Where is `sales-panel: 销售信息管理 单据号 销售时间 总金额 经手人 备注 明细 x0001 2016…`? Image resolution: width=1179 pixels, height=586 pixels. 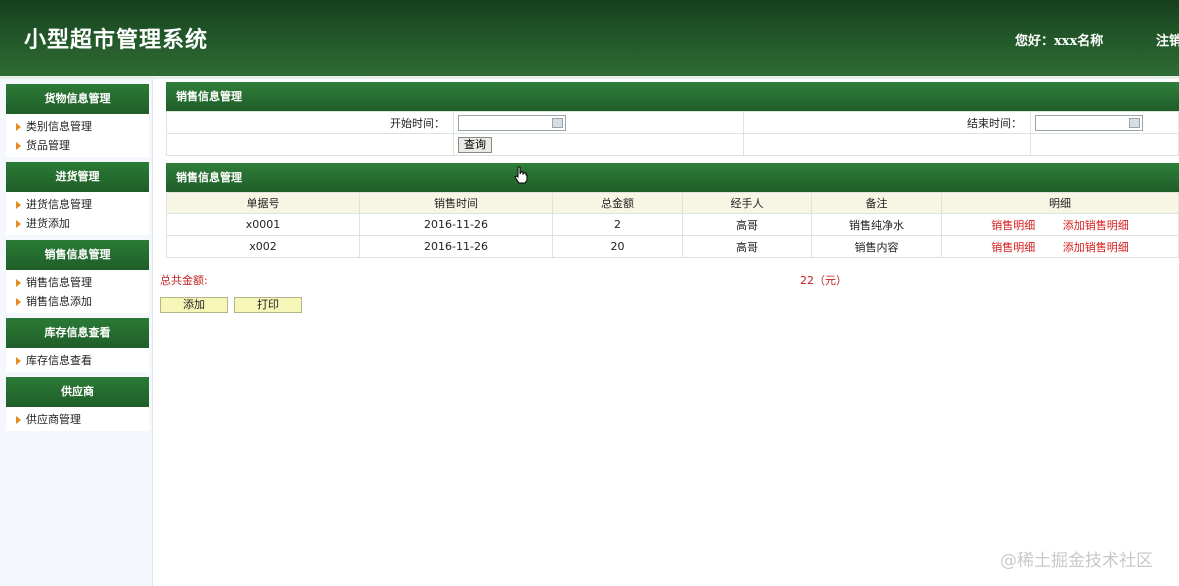
sales-panel: 销售信息管理 单据号 销售时间 总金额 经手人 备注 明细 x0001 2016… is located at coordinates (672, 210).